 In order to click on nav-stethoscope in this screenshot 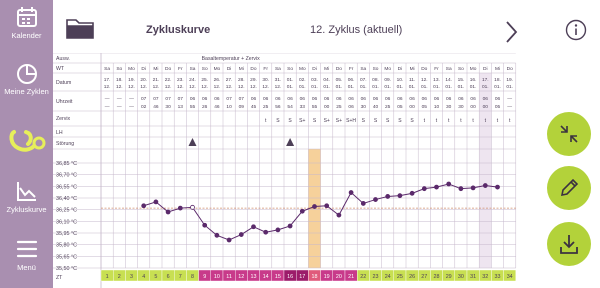, I will do `click(26, 148)`.